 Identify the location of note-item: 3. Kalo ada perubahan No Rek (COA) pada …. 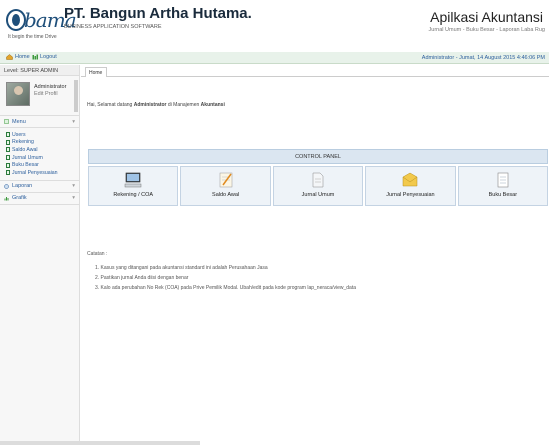
(225, 288).